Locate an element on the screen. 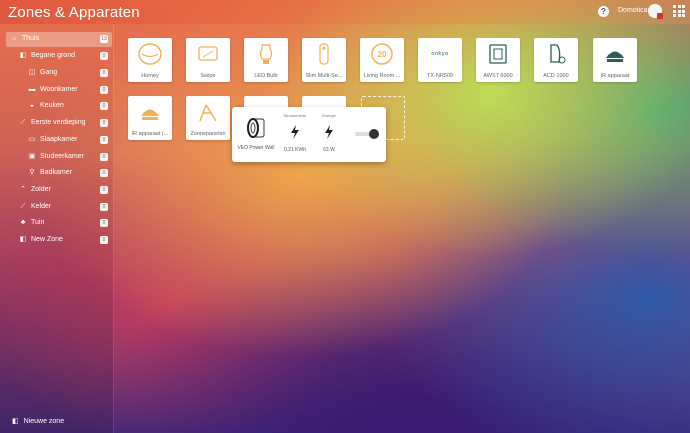 This screenshot has height=433, width=690. device-tile-awst6000: AWST 6000 is located at coordinates (498, 60).